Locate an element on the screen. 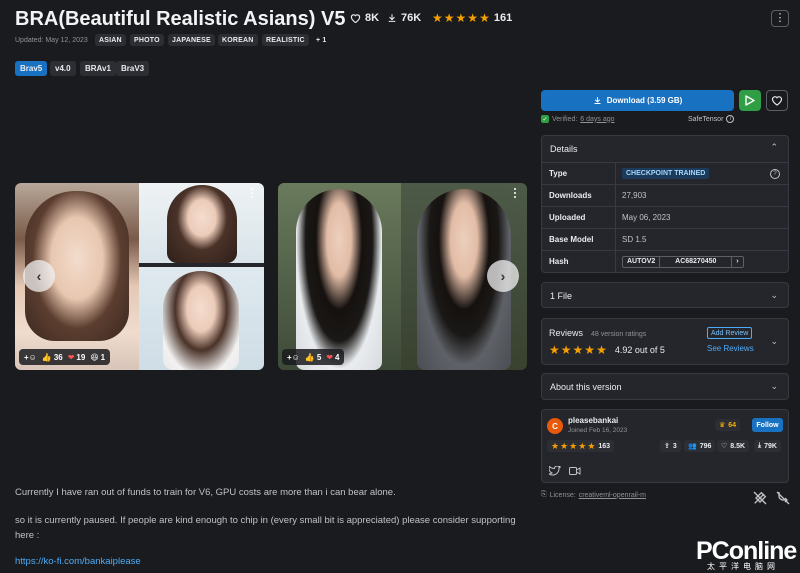 The height and width of the screenshot is (573, 800). rating-summary: ★ ★ ★ ★ ★ 161 is located at coordinates (472, 18).